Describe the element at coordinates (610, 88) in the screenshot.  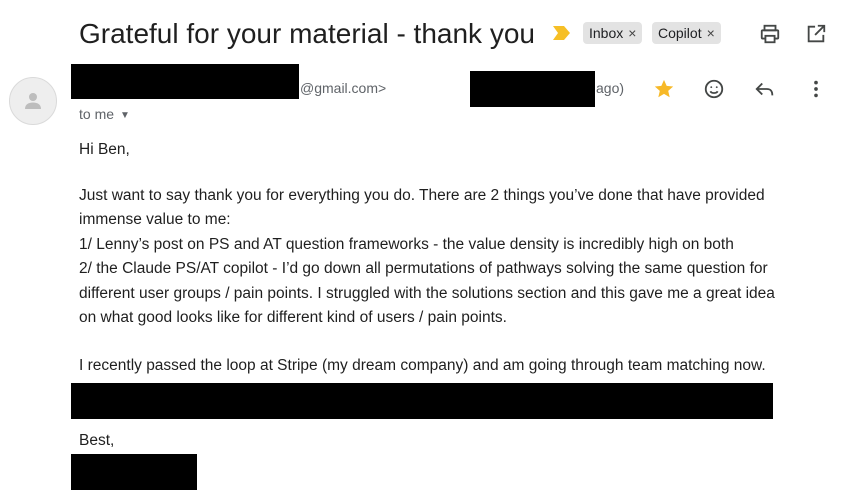
I see `relative-date-suffix: ago)` at that location.